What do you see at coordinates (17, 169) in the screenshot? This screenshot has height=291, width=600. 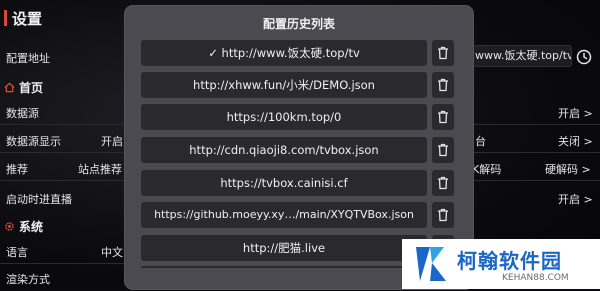 I see `recommend-label: 推荐` at bounding box center [17, 169].